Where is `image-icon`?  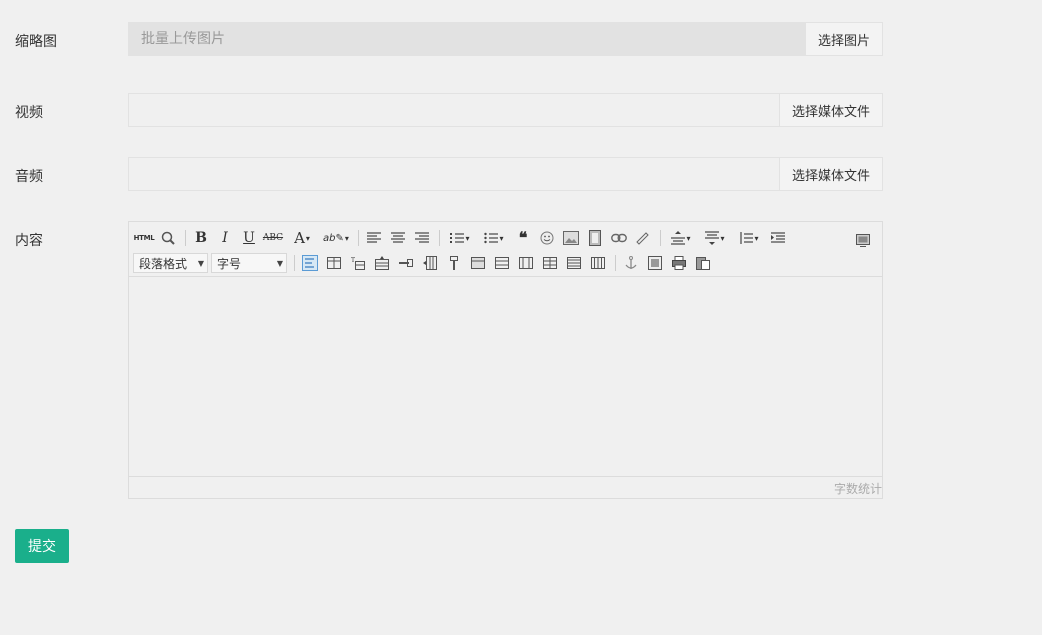
image-icon is located at coordinates (571, 238).